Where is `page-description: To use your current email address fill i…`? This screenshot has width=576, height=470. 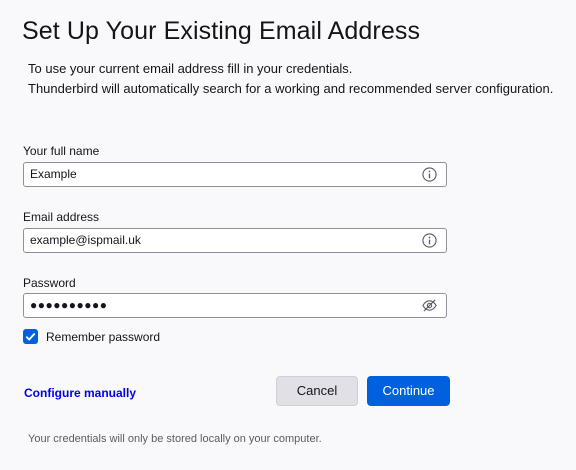 page-description: To use your current email address fill i… is located at coordinates (290, 79).